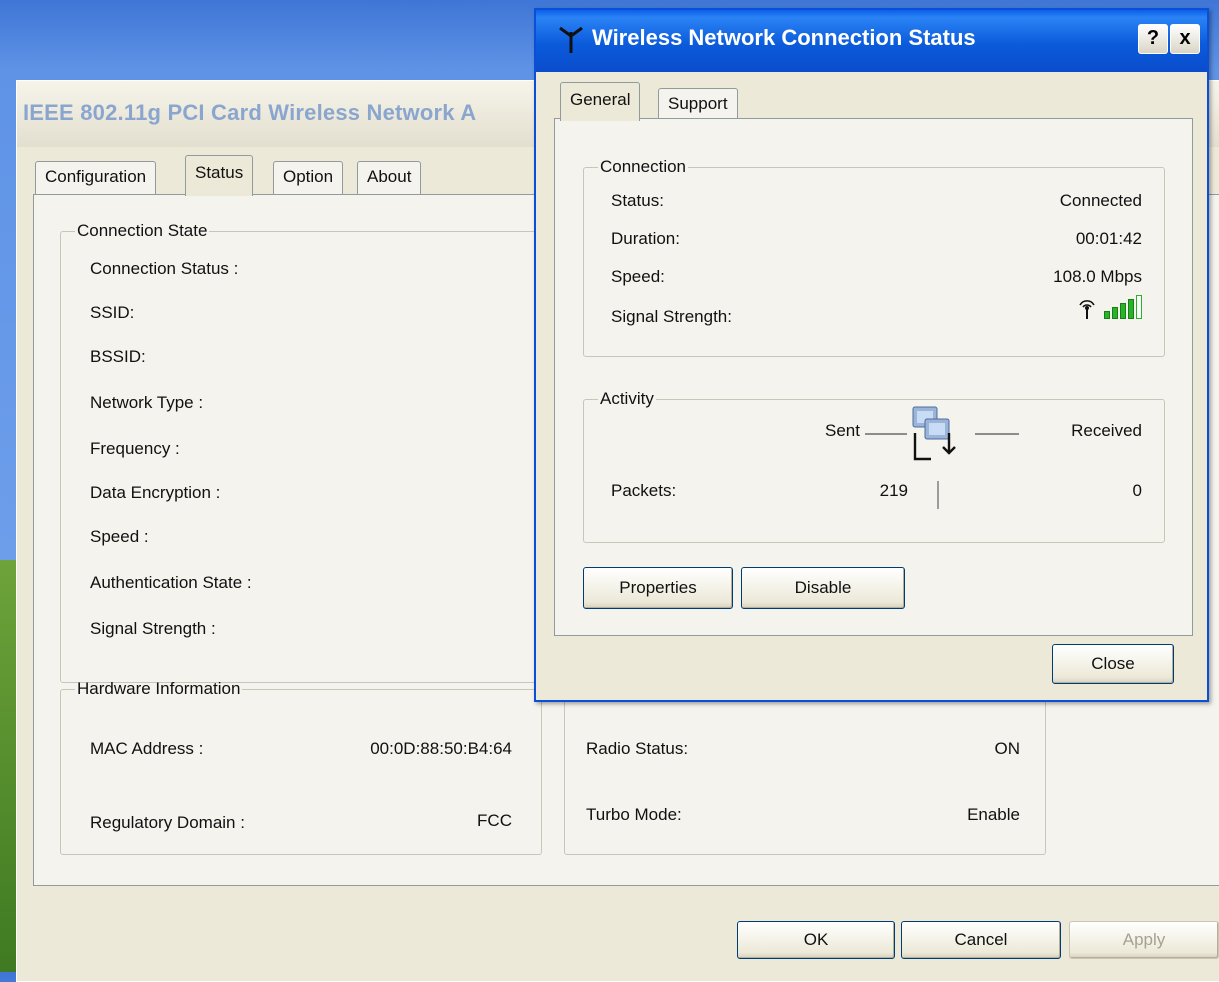 Image resolution: width=1219 pixels, height=982 pixels. What do you see at coordinates (935, 435) in the screenshot?
I see `network-activity-icon` at bounding box center [935, 435].